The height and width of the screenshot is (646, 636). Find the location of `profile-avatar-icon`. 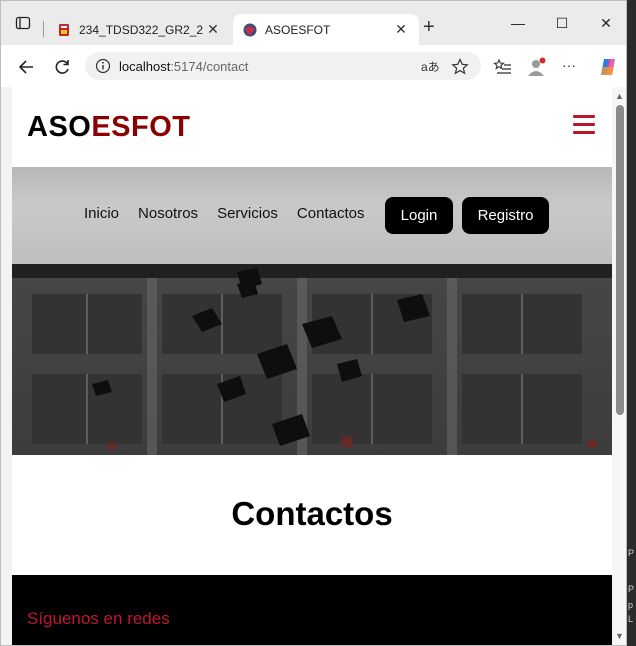

profile-avatar-icon is located at coordinates (536, 67).